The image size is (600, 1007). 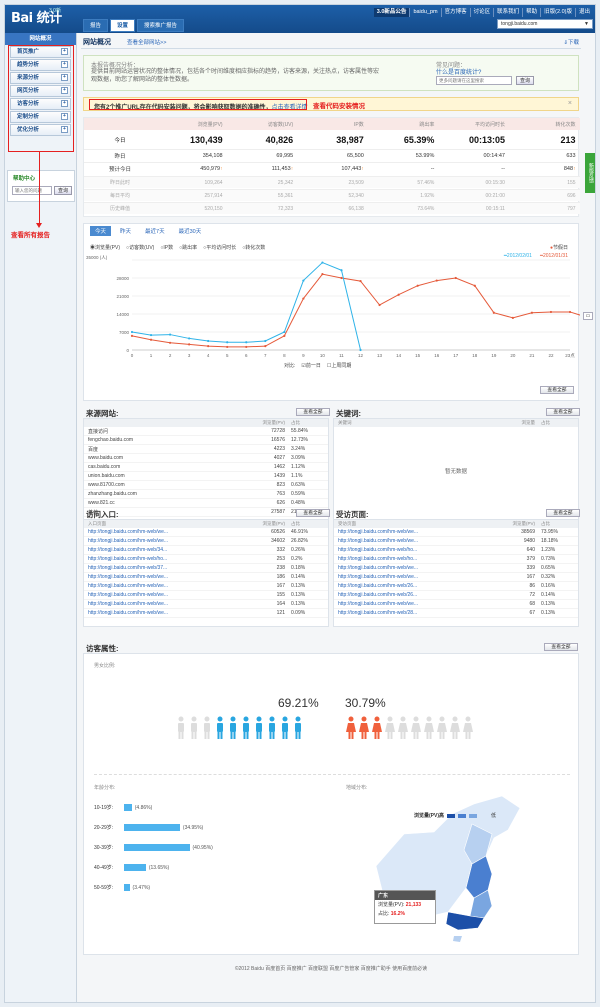 What do you see at coordinates (525, 80) in the screenshot?
I see `faq-search-button: 查询` at bounding box center [525, 80].